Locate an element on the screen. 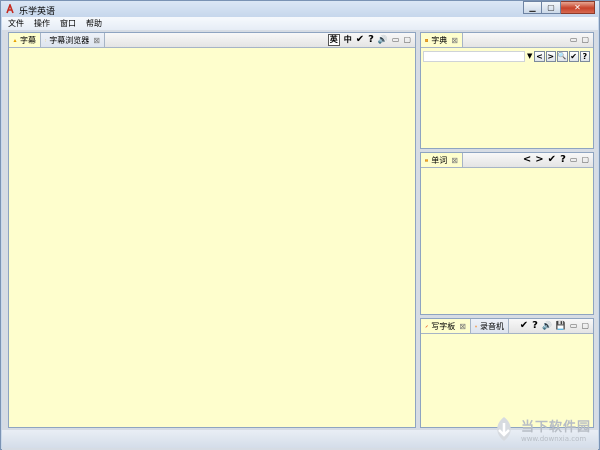 The height and width of the screenshot is (450, 600). menu-file: 文件 is located at coordinates (15, 23).